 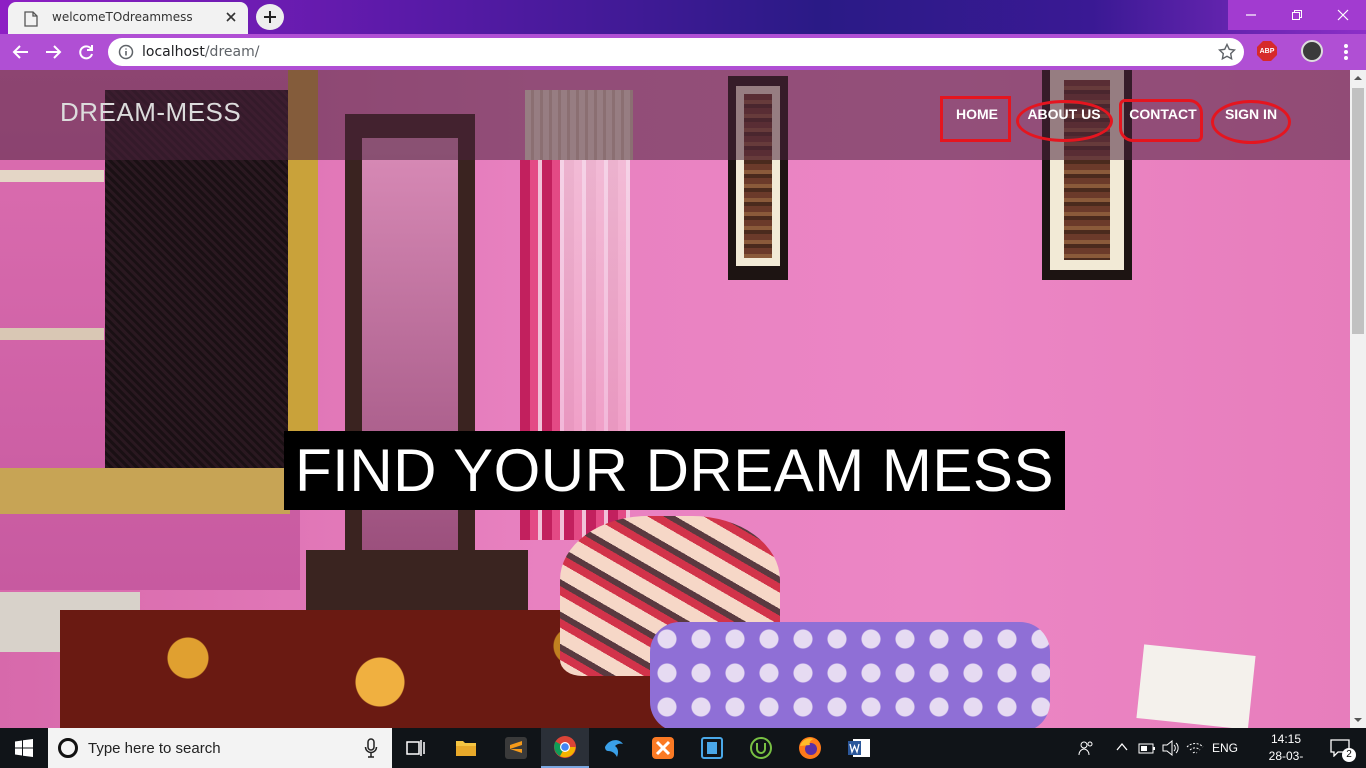 What do you see at coordinates (850, 675) in the screenshot?
I see `background-pillow` at bounding box center [850, 675].